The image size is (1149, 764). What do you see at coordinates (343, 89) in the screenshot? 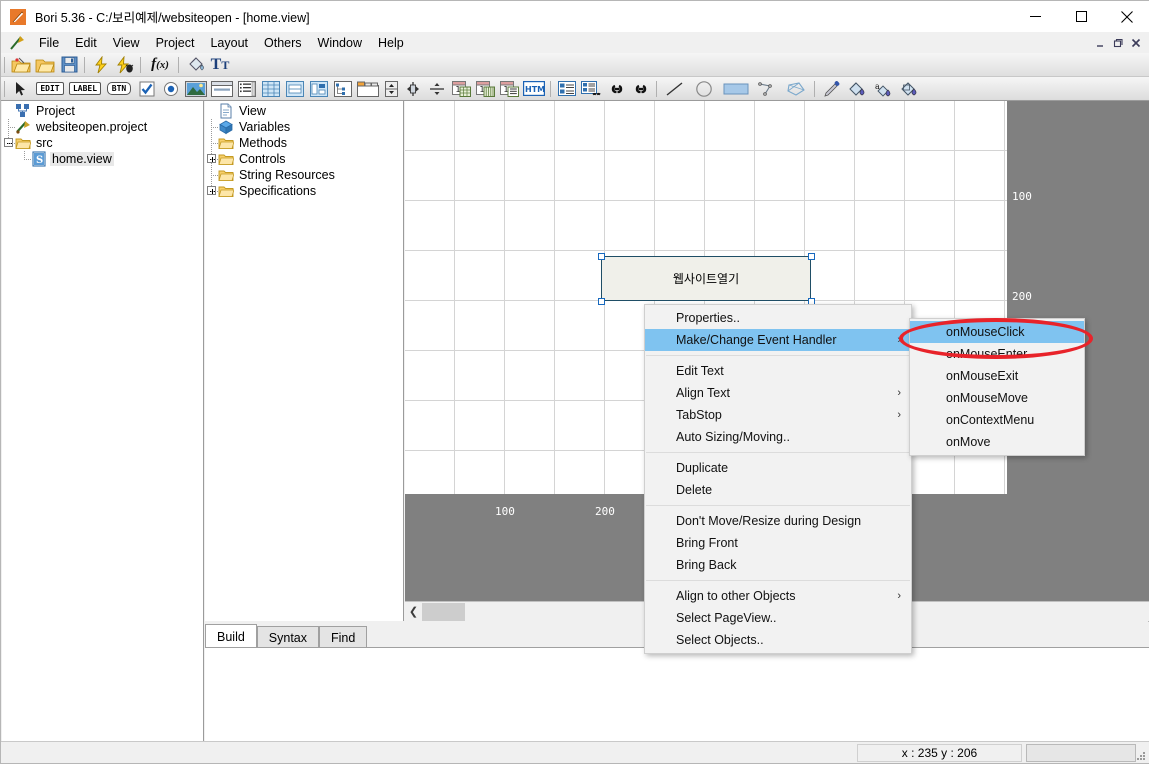
I see `tree-control-icon` at bounding box center [343, 89].